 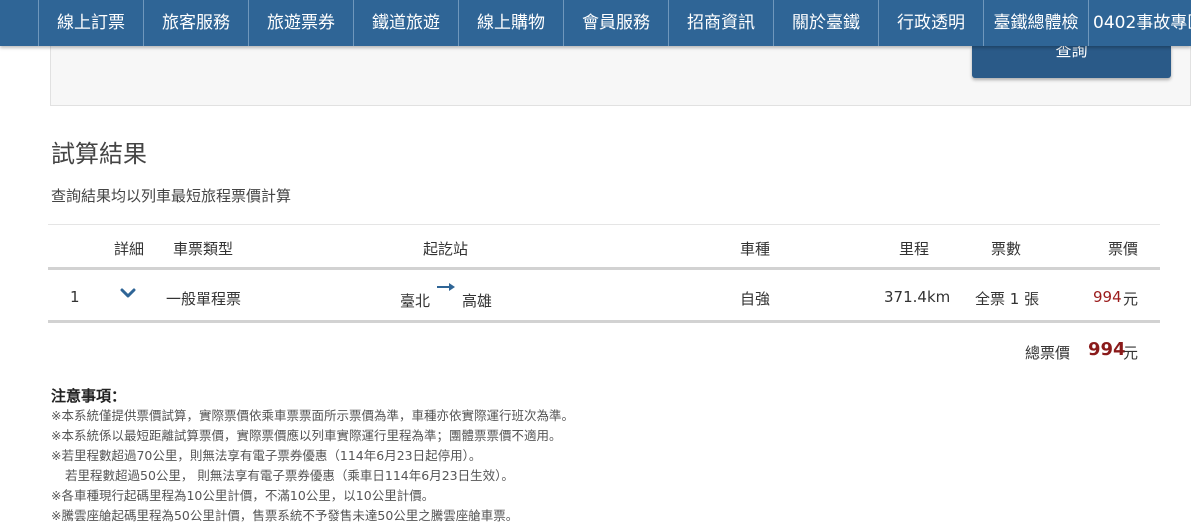 I want to click on row-to-station: 高雄, so click(x=477, y=301).